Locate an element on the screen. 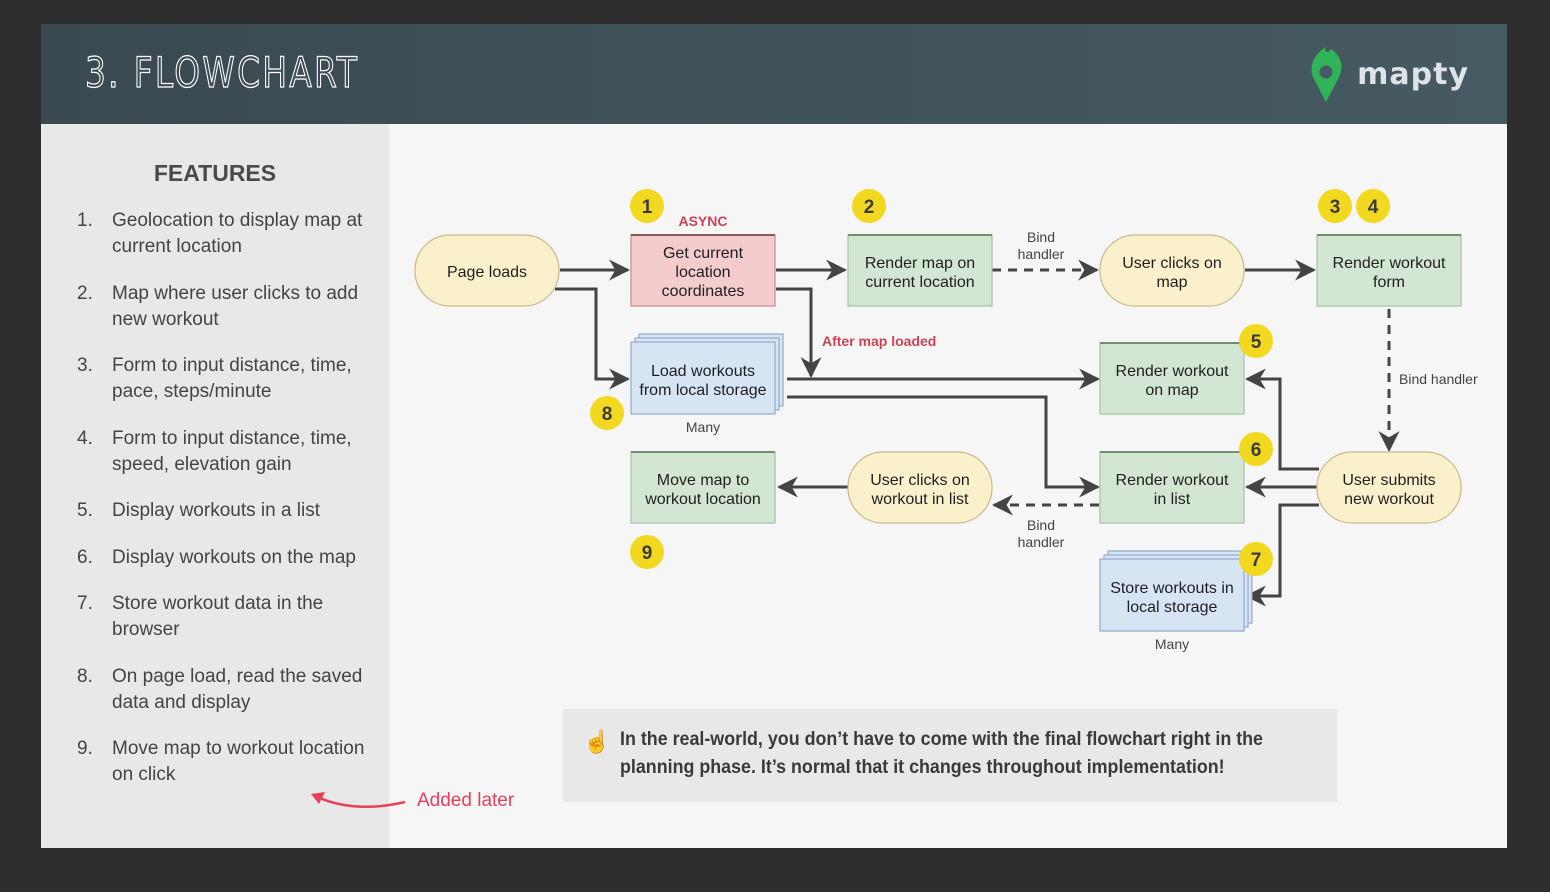  badge-4: 4 is located at coordinates (1373, 206).